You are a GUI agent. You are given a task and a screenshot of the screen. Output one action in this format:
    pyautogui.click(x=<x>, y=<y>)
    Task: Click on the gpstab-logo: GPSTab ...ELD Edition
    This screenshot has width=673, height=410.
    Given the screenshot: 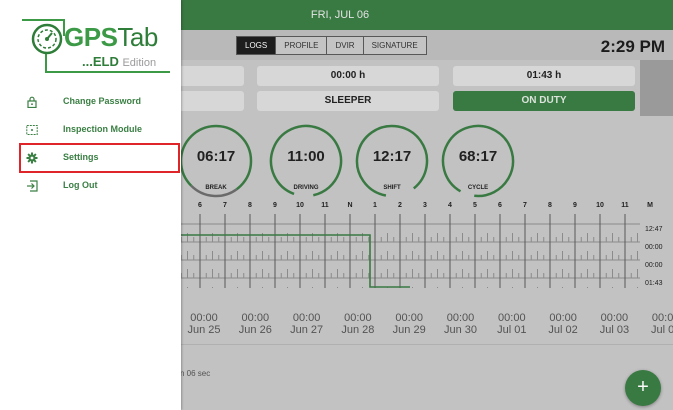 What is the action you would take?
    pyautogui.click(x=95, y=45)
    